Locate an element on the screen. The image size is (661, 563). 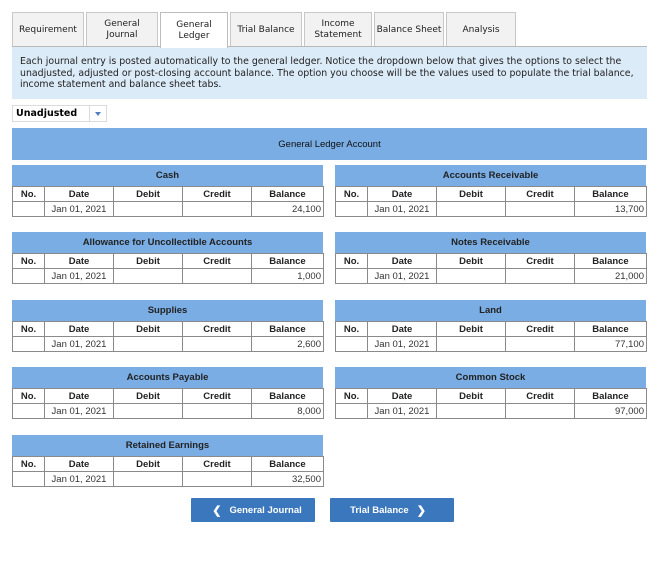
tab-income-statement: Income Statement is located at coordinates (338, 29).